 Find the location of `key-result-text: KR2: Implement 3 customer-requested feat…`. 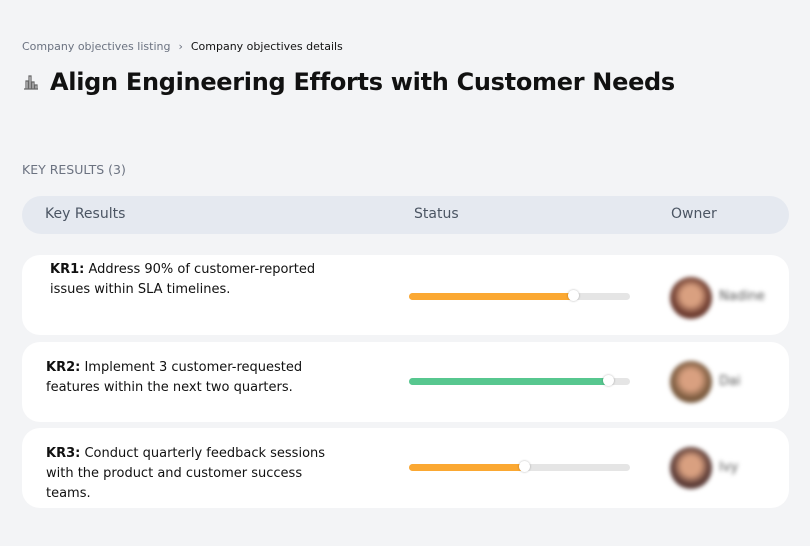

key-result-text: KR2: Implement 3 customer-requested feat… is located at coordinates (196, 378).